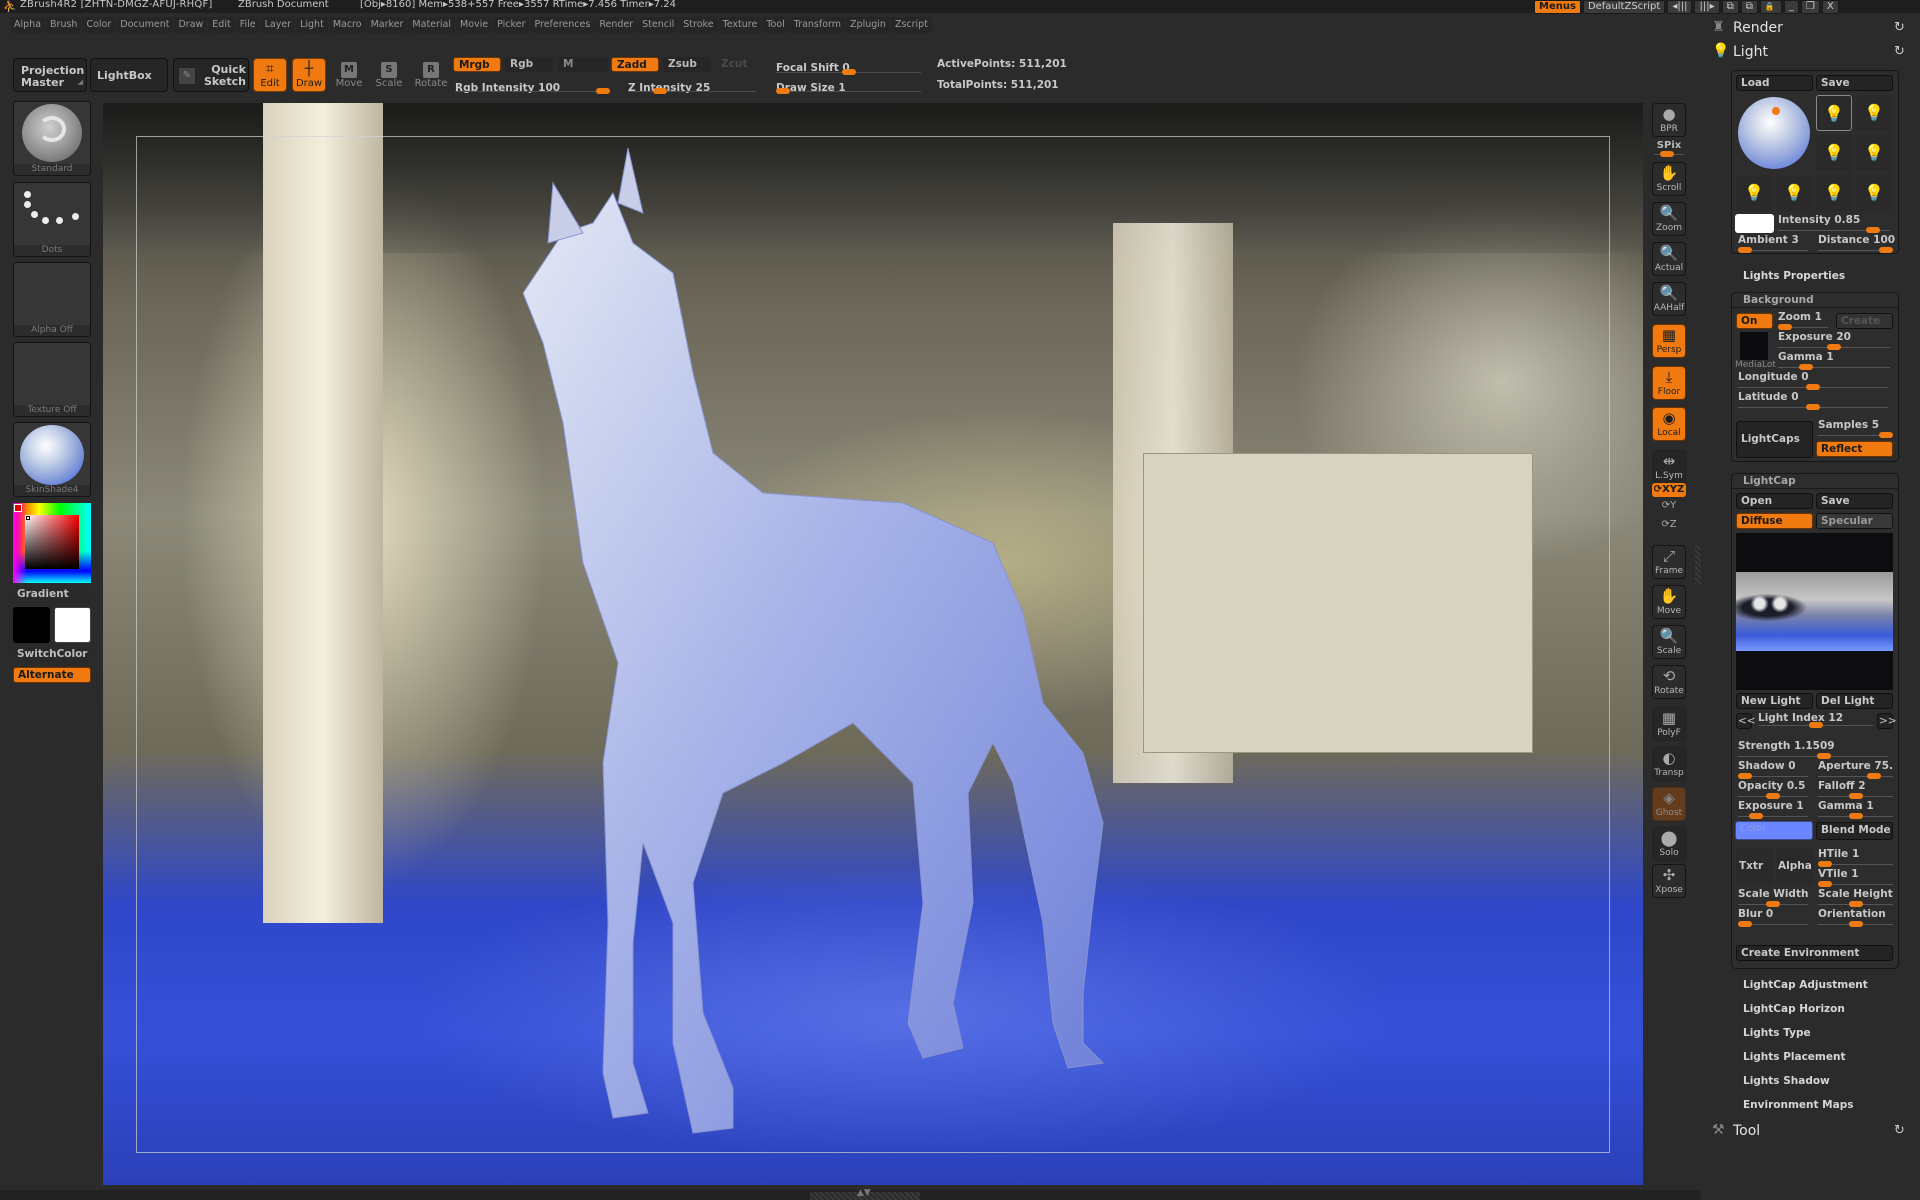 Image resolution: width=1920 pixels, height=1200 pixels. What do you see at coordinates (1814, 953) in the screenshot?
I see `create-environment-button: Create Environment` at bounding box center [1814, 953].